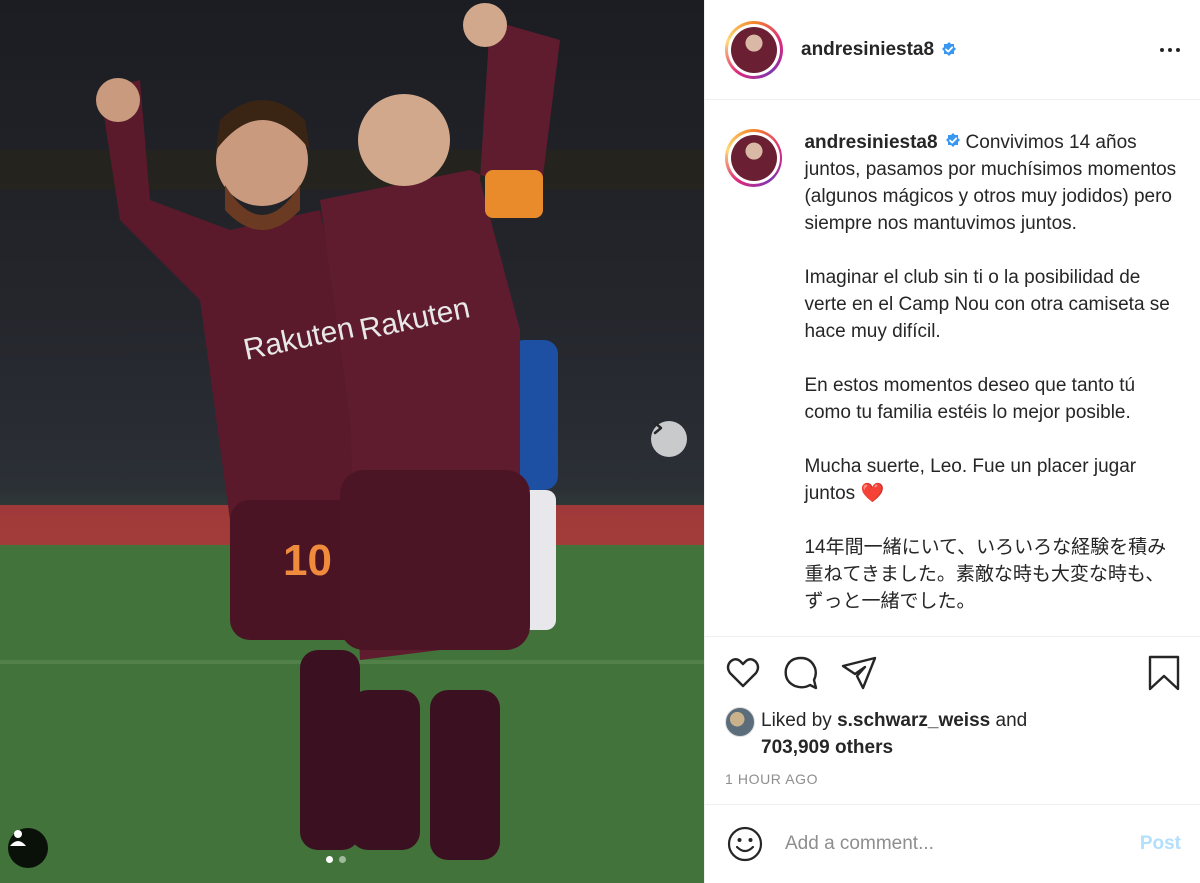  What do you see at coordinates (1164, 673) in the screenshot?
I see `bookmark-icon` at bounding box center [1164, 673].